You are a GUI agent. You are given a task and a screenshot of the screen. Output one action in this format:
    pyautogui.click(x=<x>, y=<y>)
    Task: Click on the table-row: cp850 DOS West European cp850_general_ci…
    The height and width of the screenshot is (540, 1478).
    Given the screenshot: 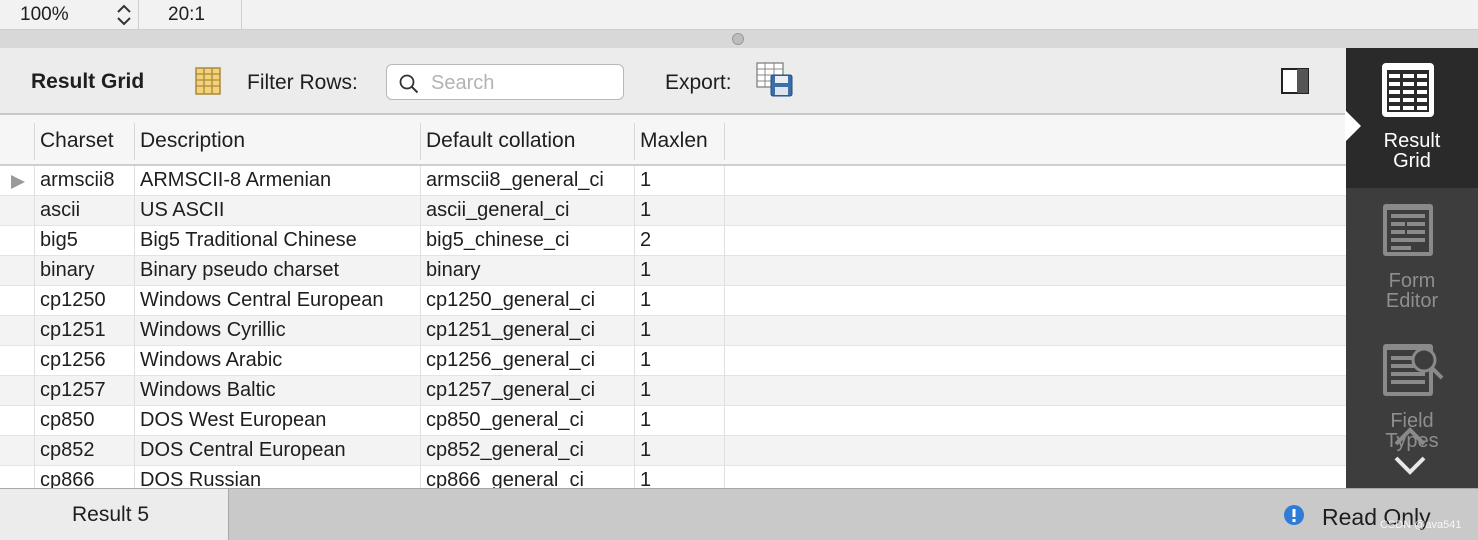 What is the action you would take?
    pyautogui.click(x=673, y=421)
    